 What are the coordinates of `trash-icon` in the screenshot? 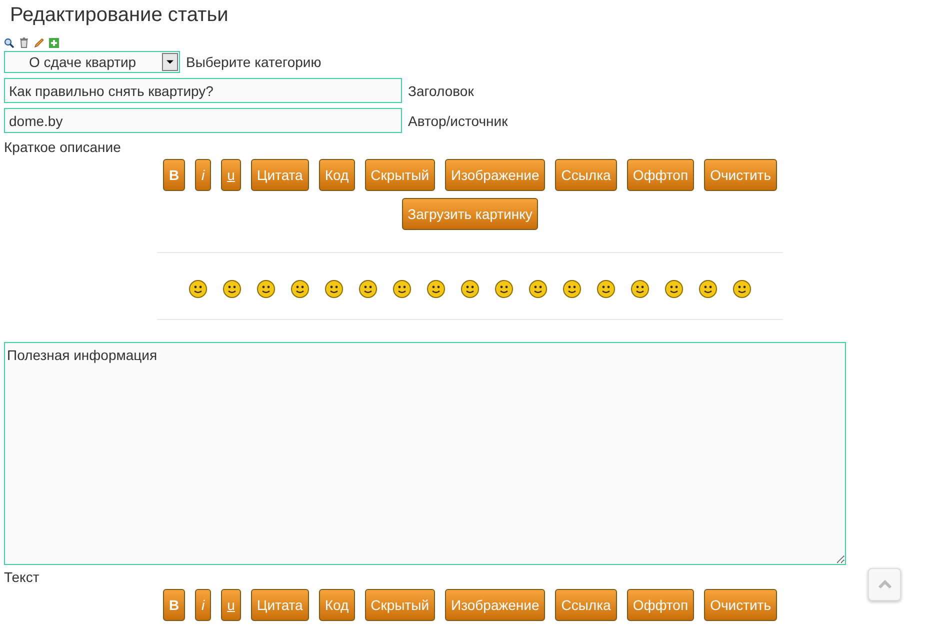 It's located at (24, 42).